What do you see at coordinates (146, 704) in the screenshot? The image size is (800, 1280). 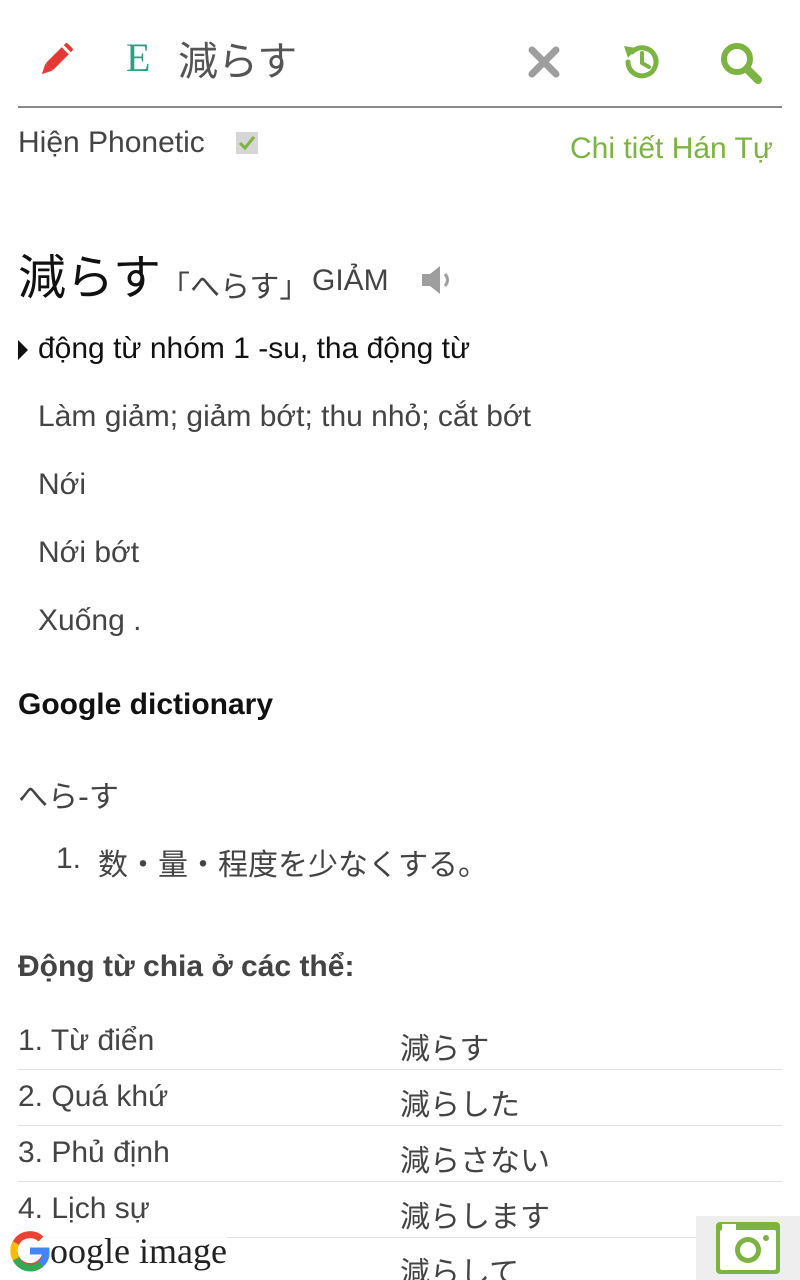 I see `google-dictionary-title: Google dictionary` at bounding box center [146, 704].